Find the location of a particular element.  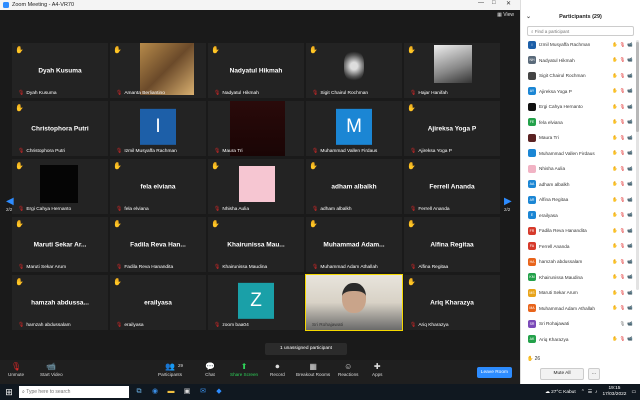

video-tile: ✋ 🎙 Hajar Hanifah is located at coordinates (452, 70).